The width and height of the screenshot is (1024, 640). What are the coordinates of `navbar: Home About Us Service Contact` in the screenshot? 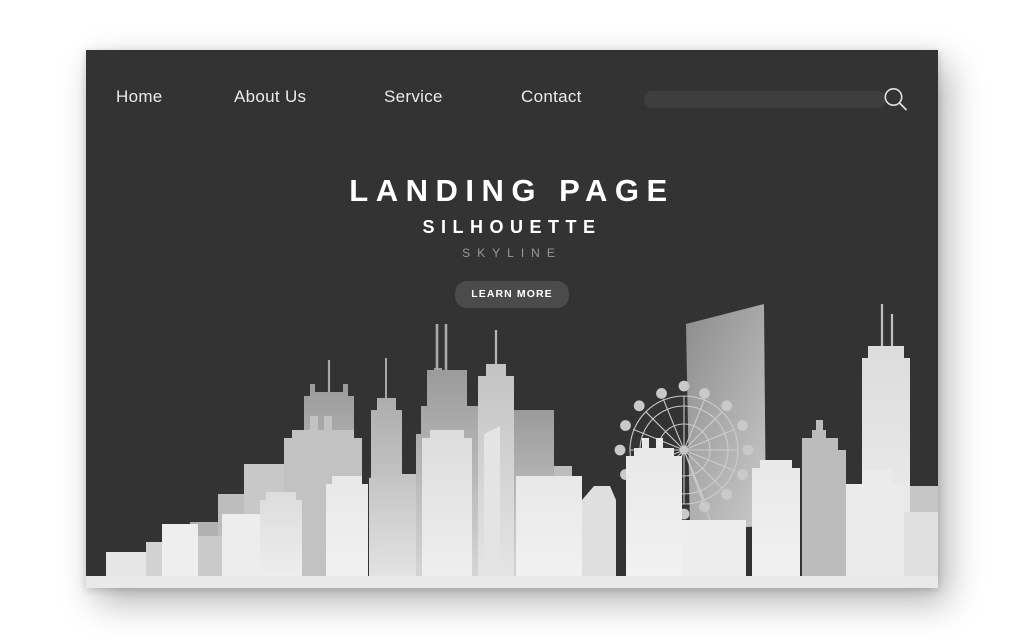 It's located at (512, 100).